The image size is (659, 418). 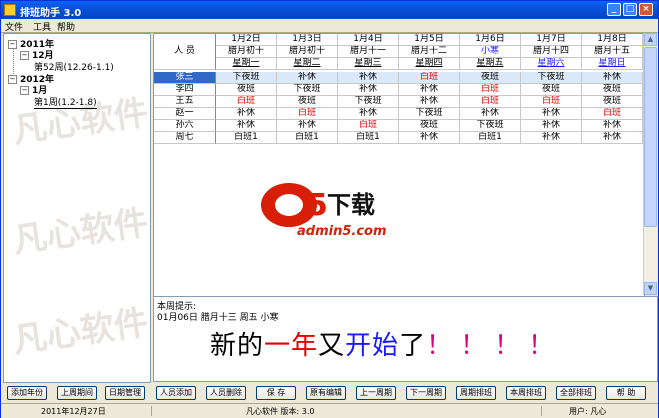 I want to click on scroll-up-icon: ▲, so click(x=650, y=39).